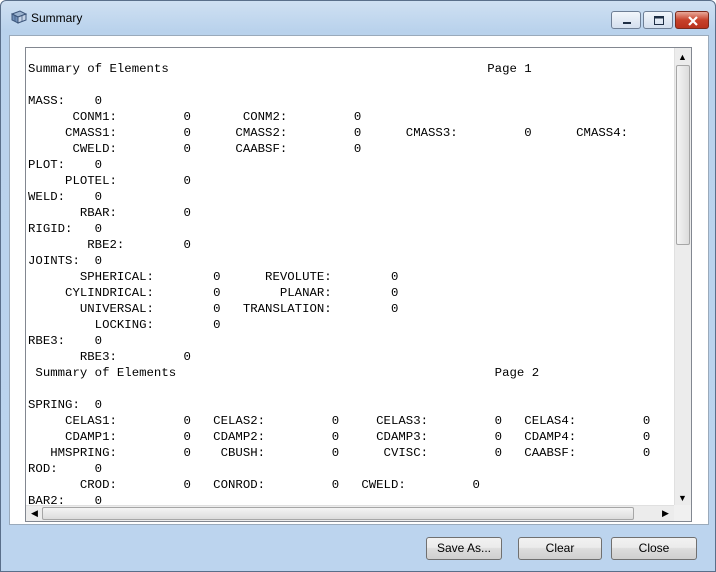 The image size is (716, 572). I want to click on scroll-left-button: ◀, so click(34, 513).